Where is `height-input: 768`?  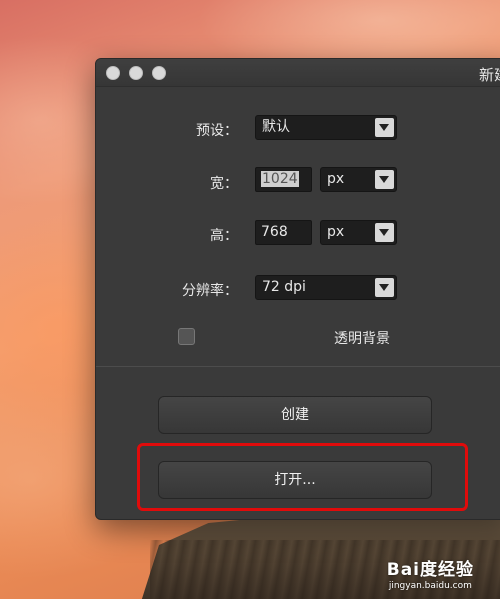
height-input: 768 is located at coordinates (283, 232).